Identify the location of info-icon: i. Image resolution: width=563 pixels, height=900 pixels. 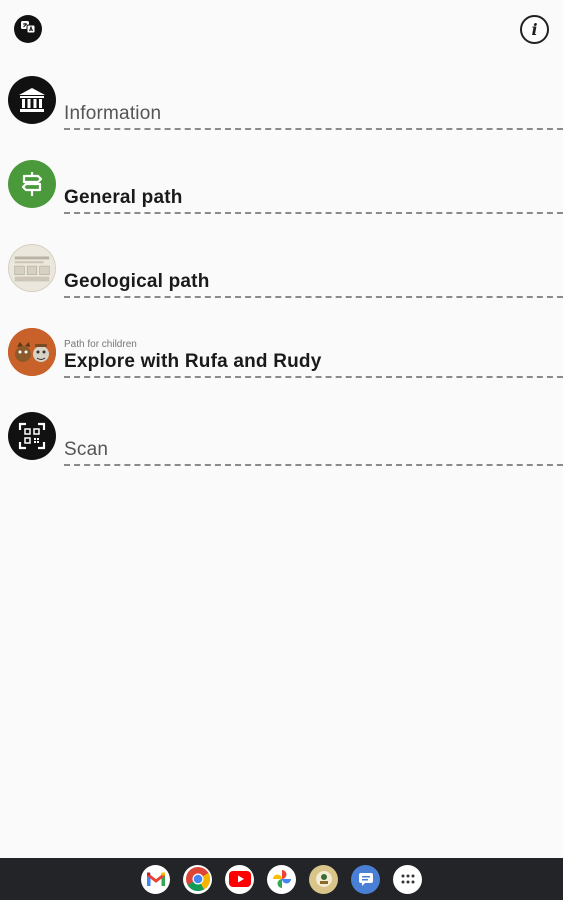
(534, 29).